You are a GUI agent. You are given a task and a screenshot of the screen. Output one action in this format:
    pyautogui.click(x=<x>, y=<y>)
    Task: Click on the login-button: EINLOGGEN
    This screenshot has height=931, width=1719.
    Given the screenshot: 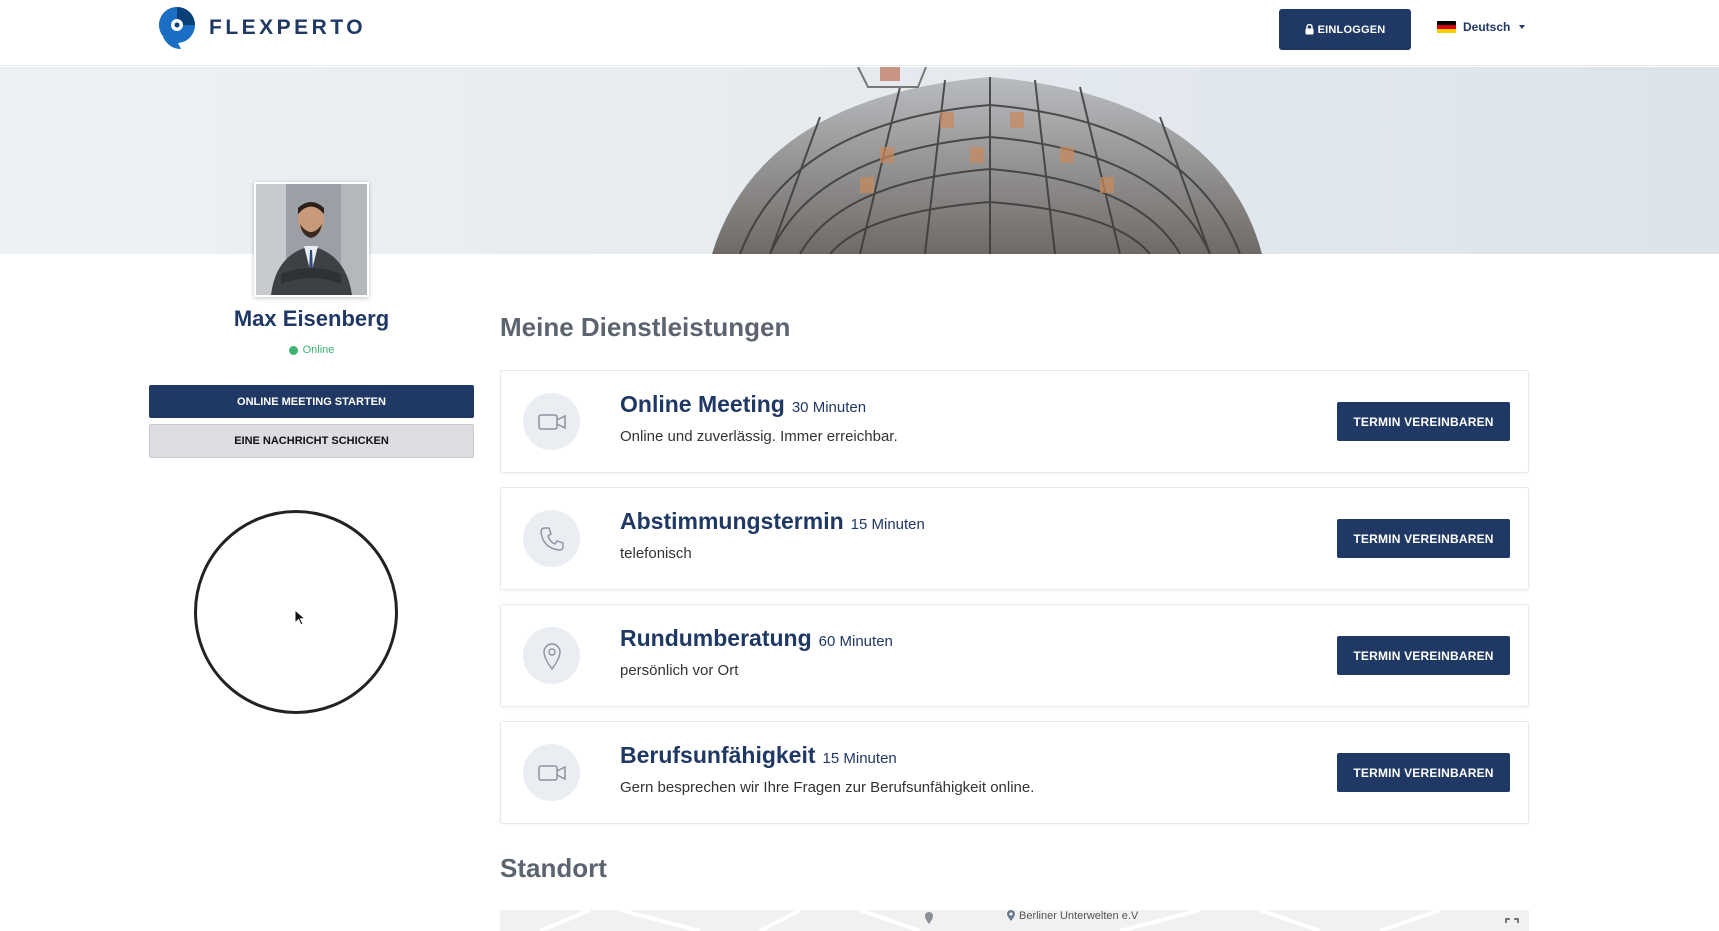 What is the action you would take?
    pyautogui.click(x=1345, y=29)
    